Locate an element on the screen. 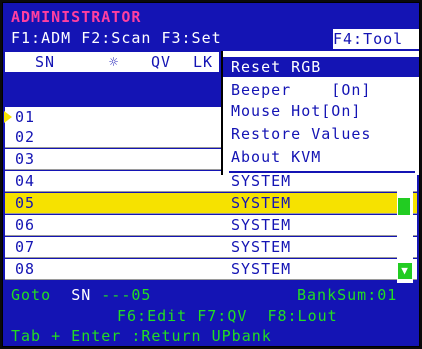 The image size is (422, 349). f4-tool-label: F4:Tool is located at coordinates (368, 39).